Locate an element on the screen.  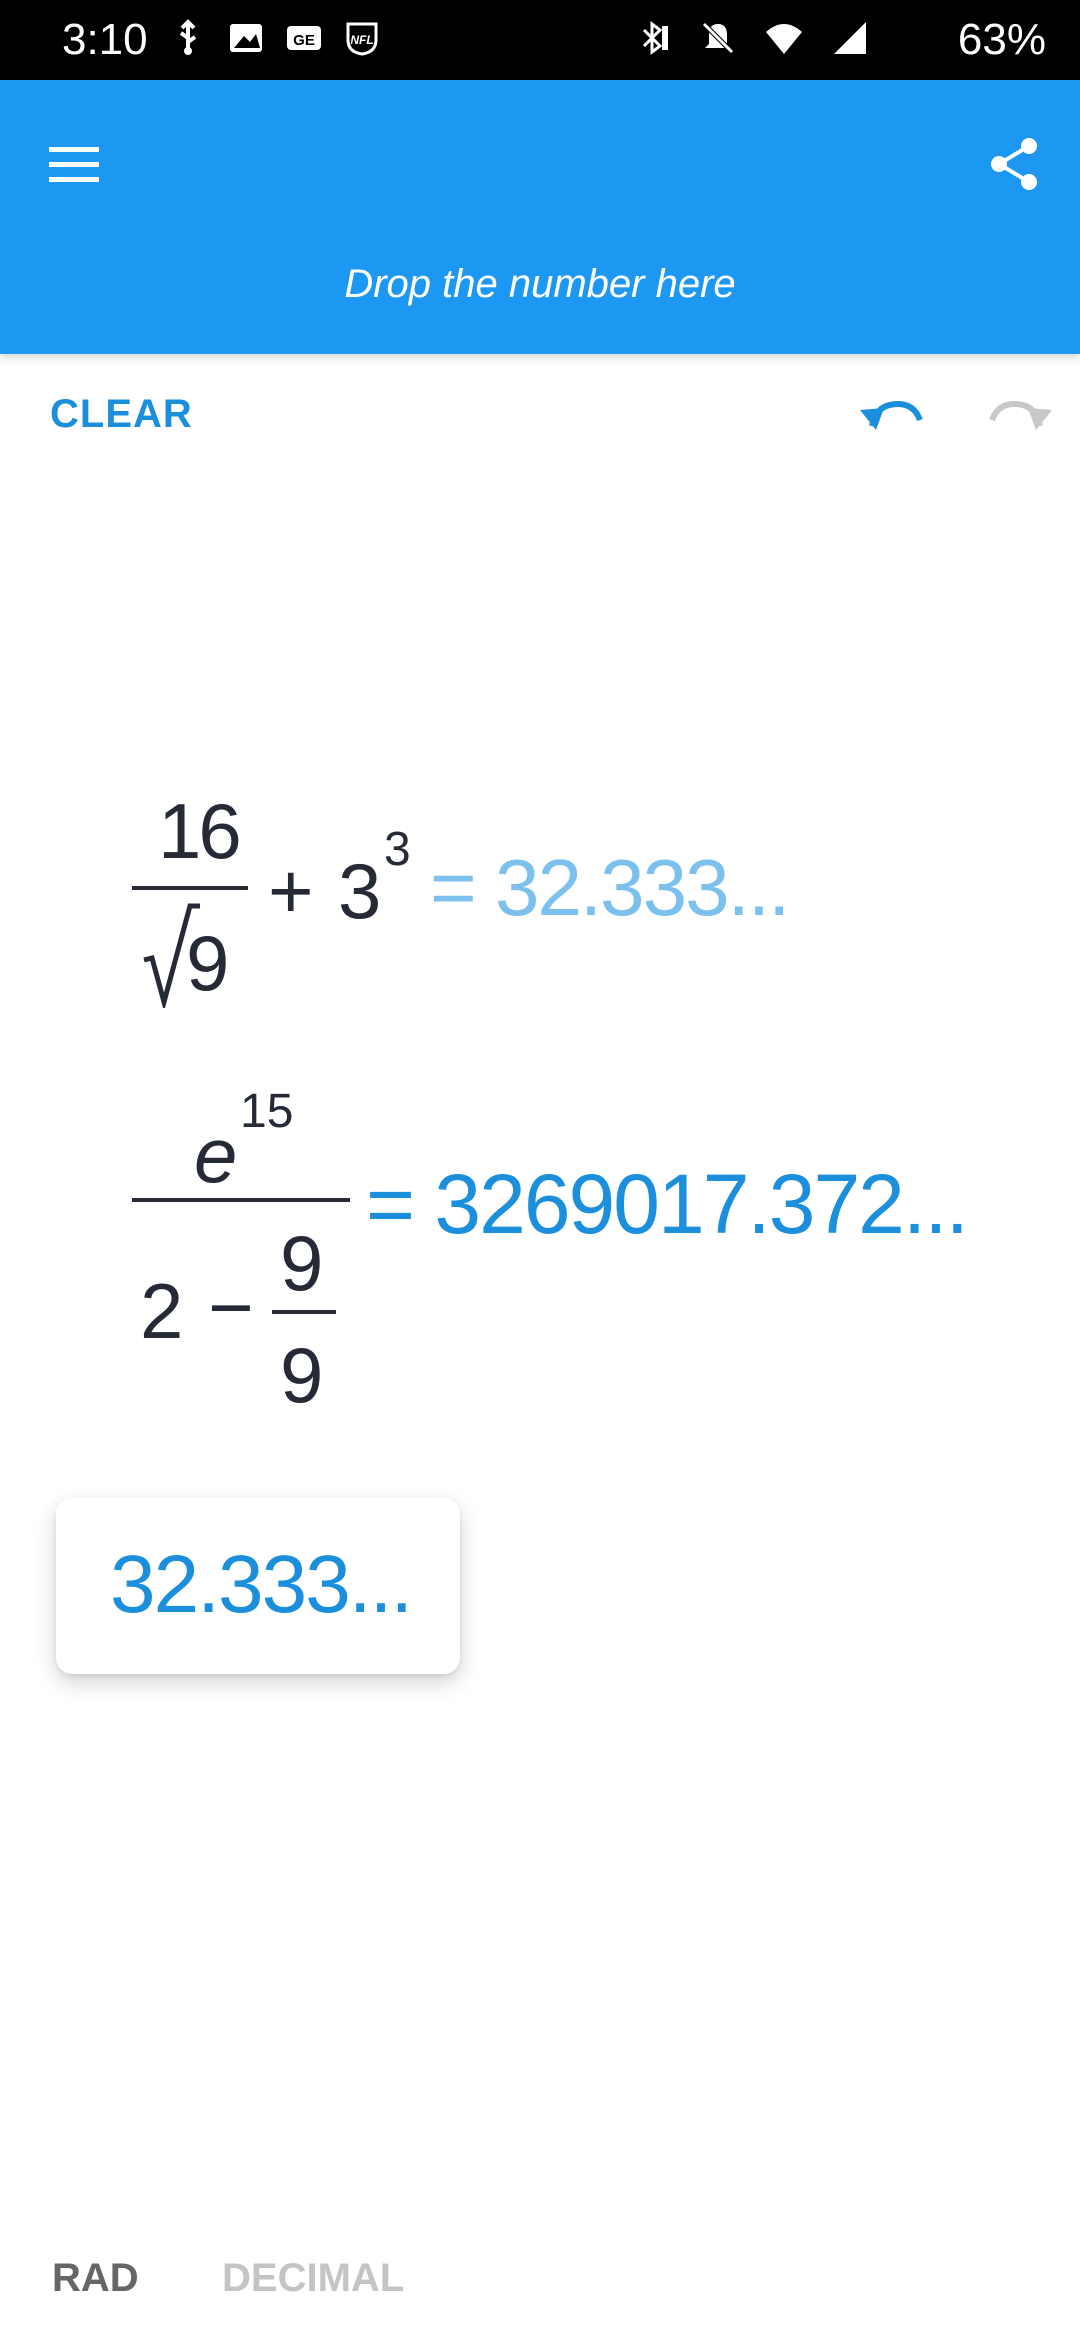
plus-operator: + is located at coordinates (291, 891).